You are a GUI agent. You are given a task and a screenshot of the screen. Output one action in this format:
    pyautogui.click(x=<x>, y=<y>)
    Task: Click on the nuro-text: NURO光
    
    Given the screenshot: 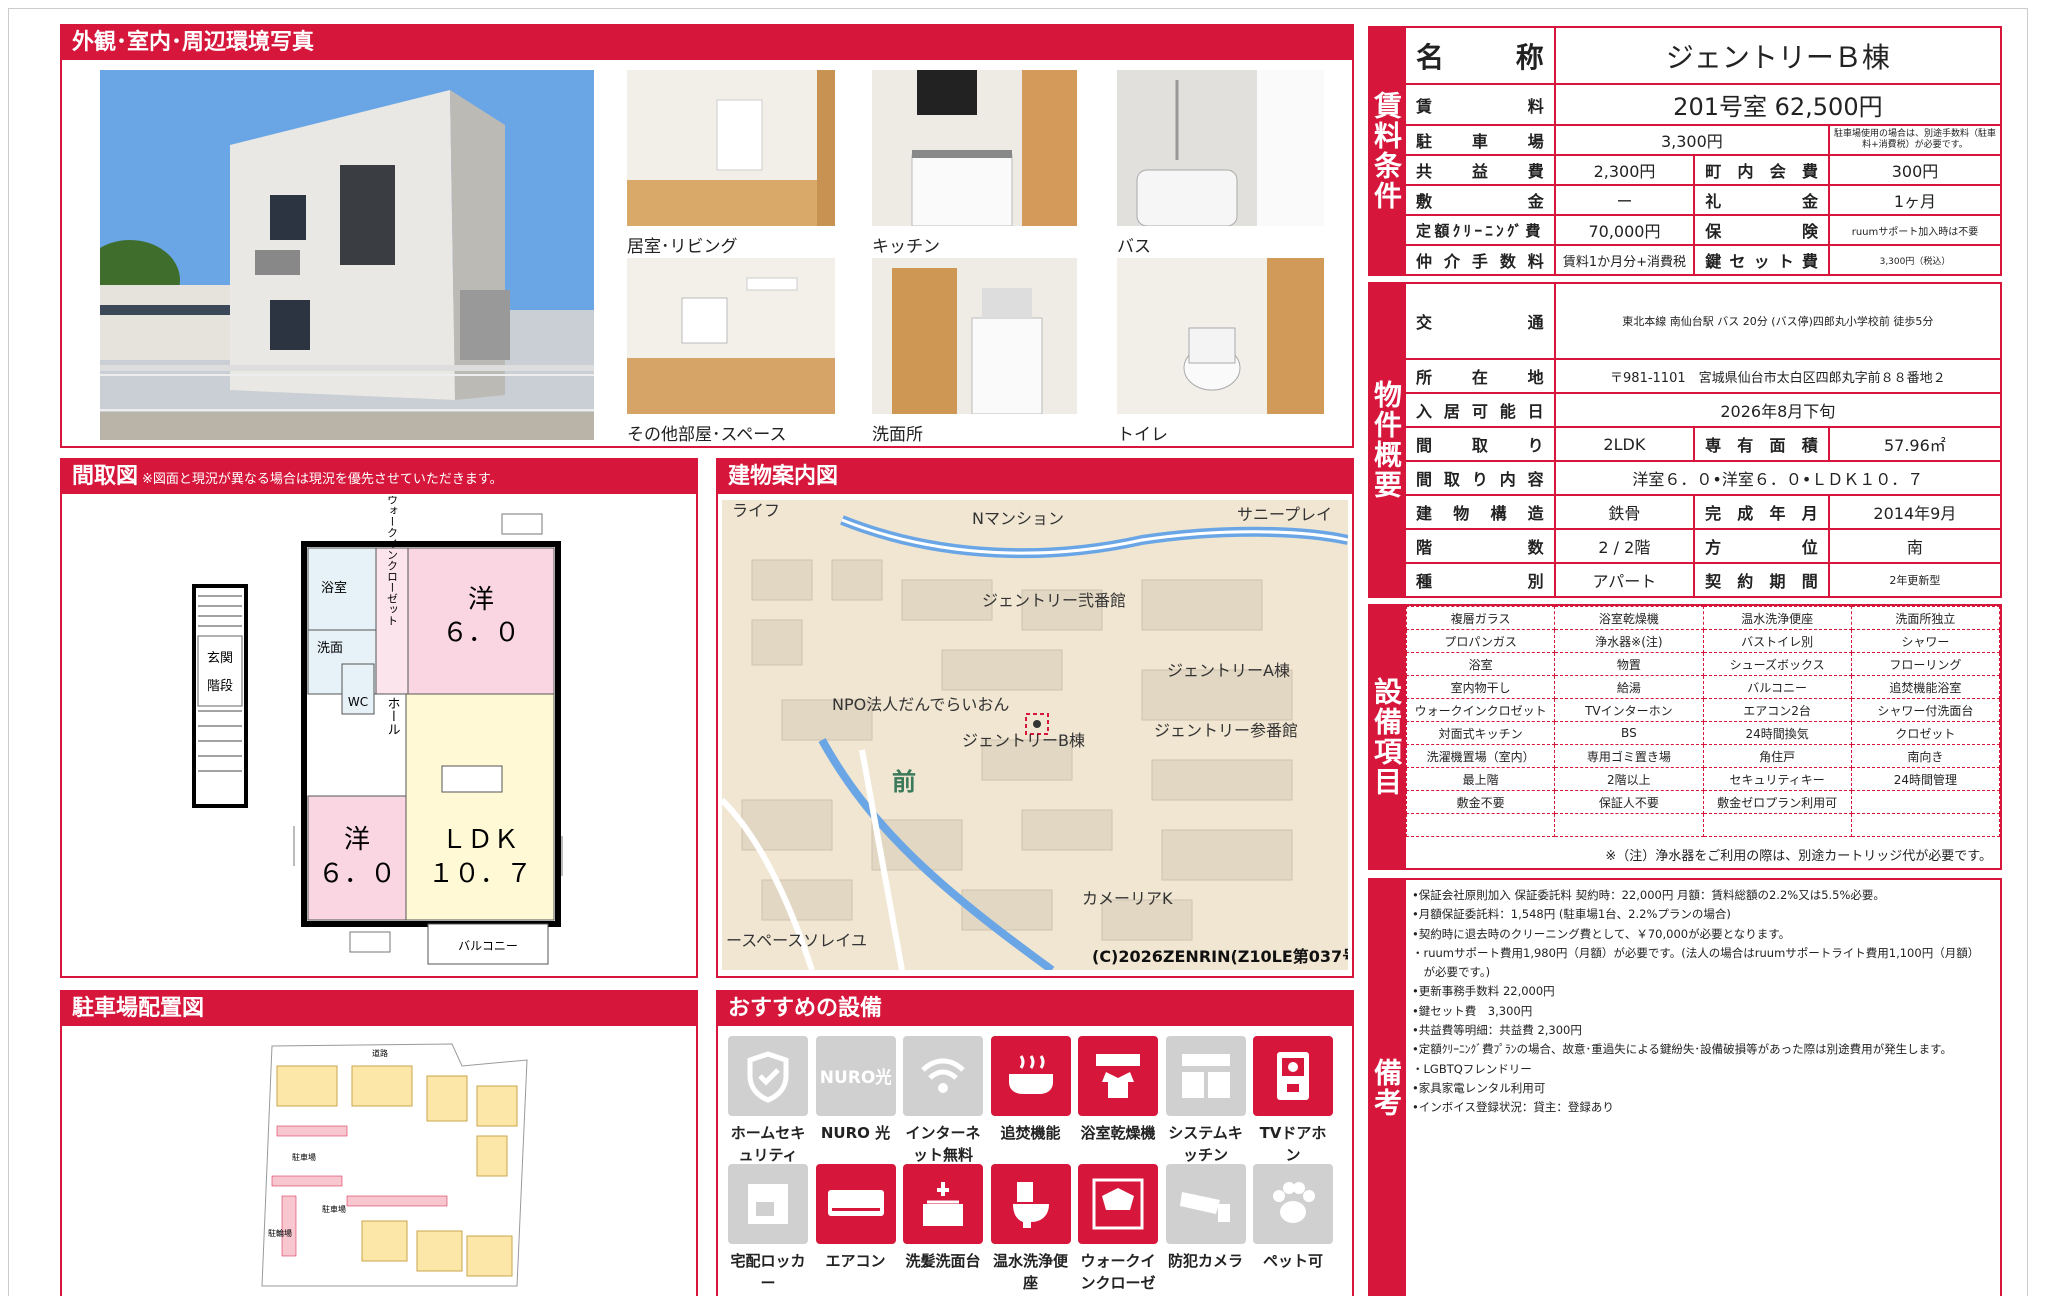 What is the action you would take?
    pyautogui.click(x=856, y=1077)
    